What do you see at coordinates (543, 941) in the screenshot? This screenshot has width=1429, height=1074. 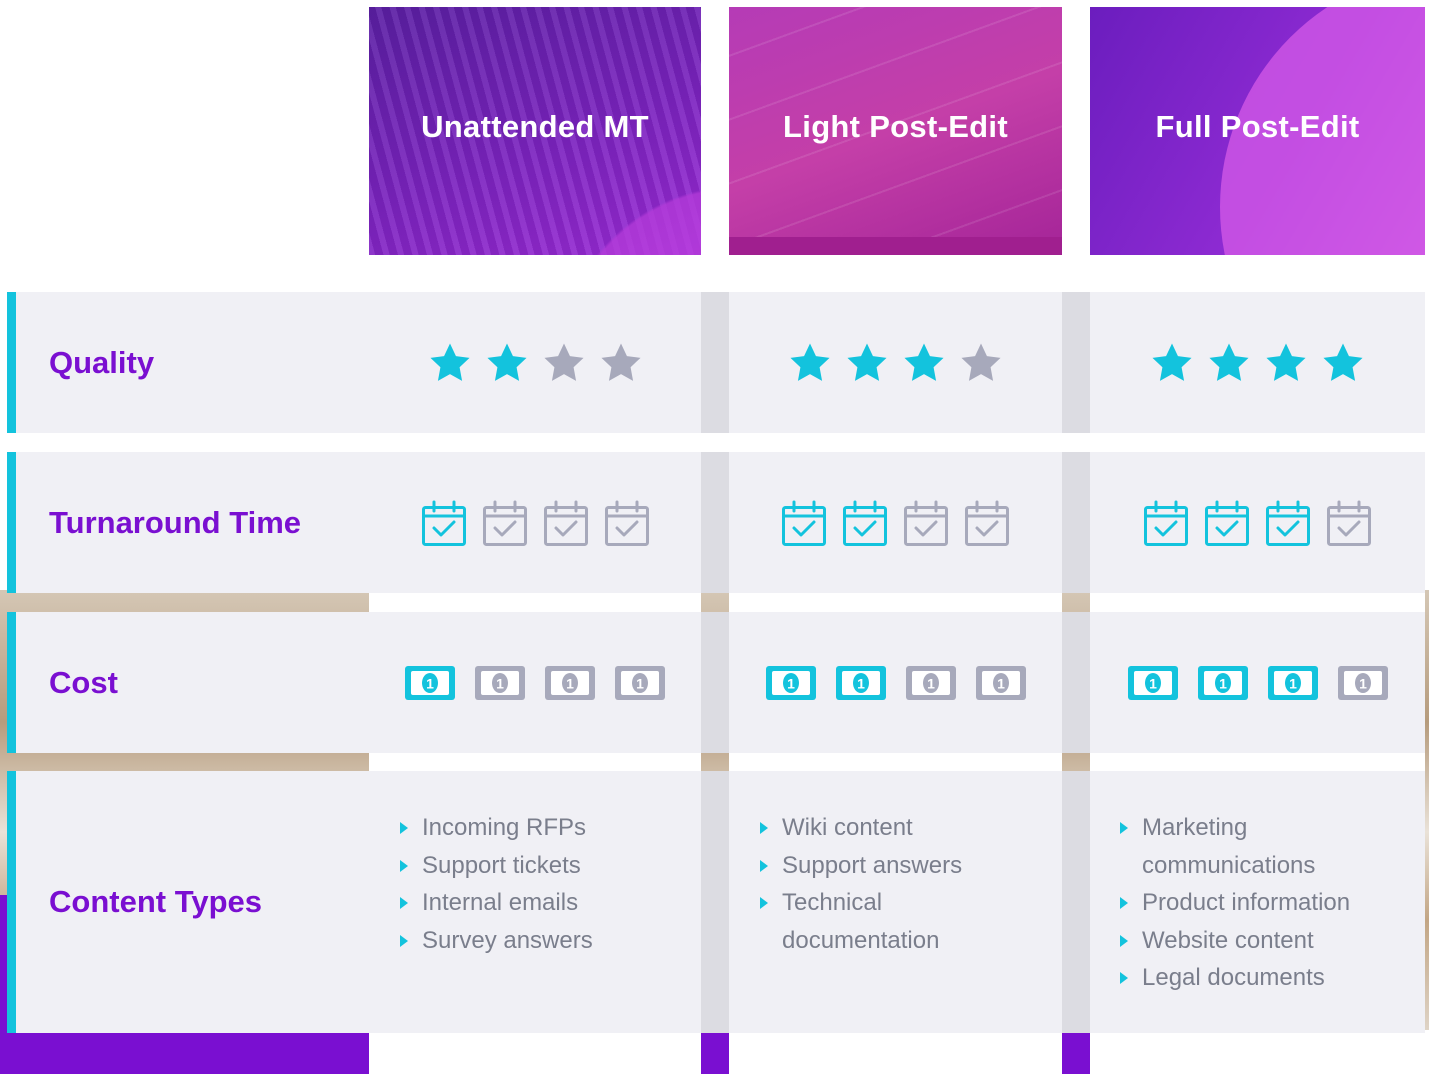 I see `list-item: Survey answers` at bounding box center [543, 941].